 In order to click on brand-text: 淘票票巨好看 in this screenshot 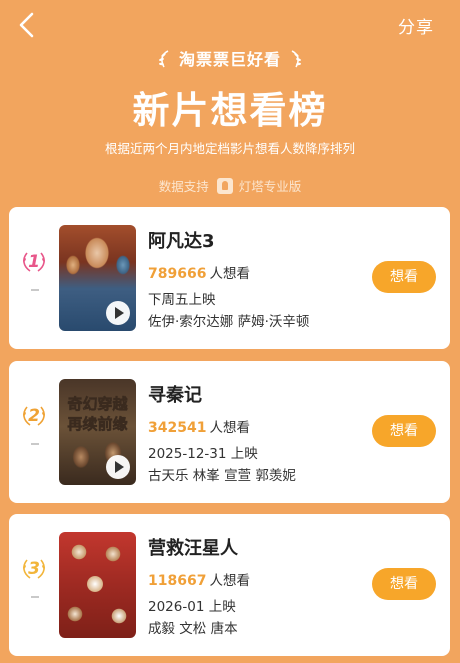, I will do `click(229, 59)`.